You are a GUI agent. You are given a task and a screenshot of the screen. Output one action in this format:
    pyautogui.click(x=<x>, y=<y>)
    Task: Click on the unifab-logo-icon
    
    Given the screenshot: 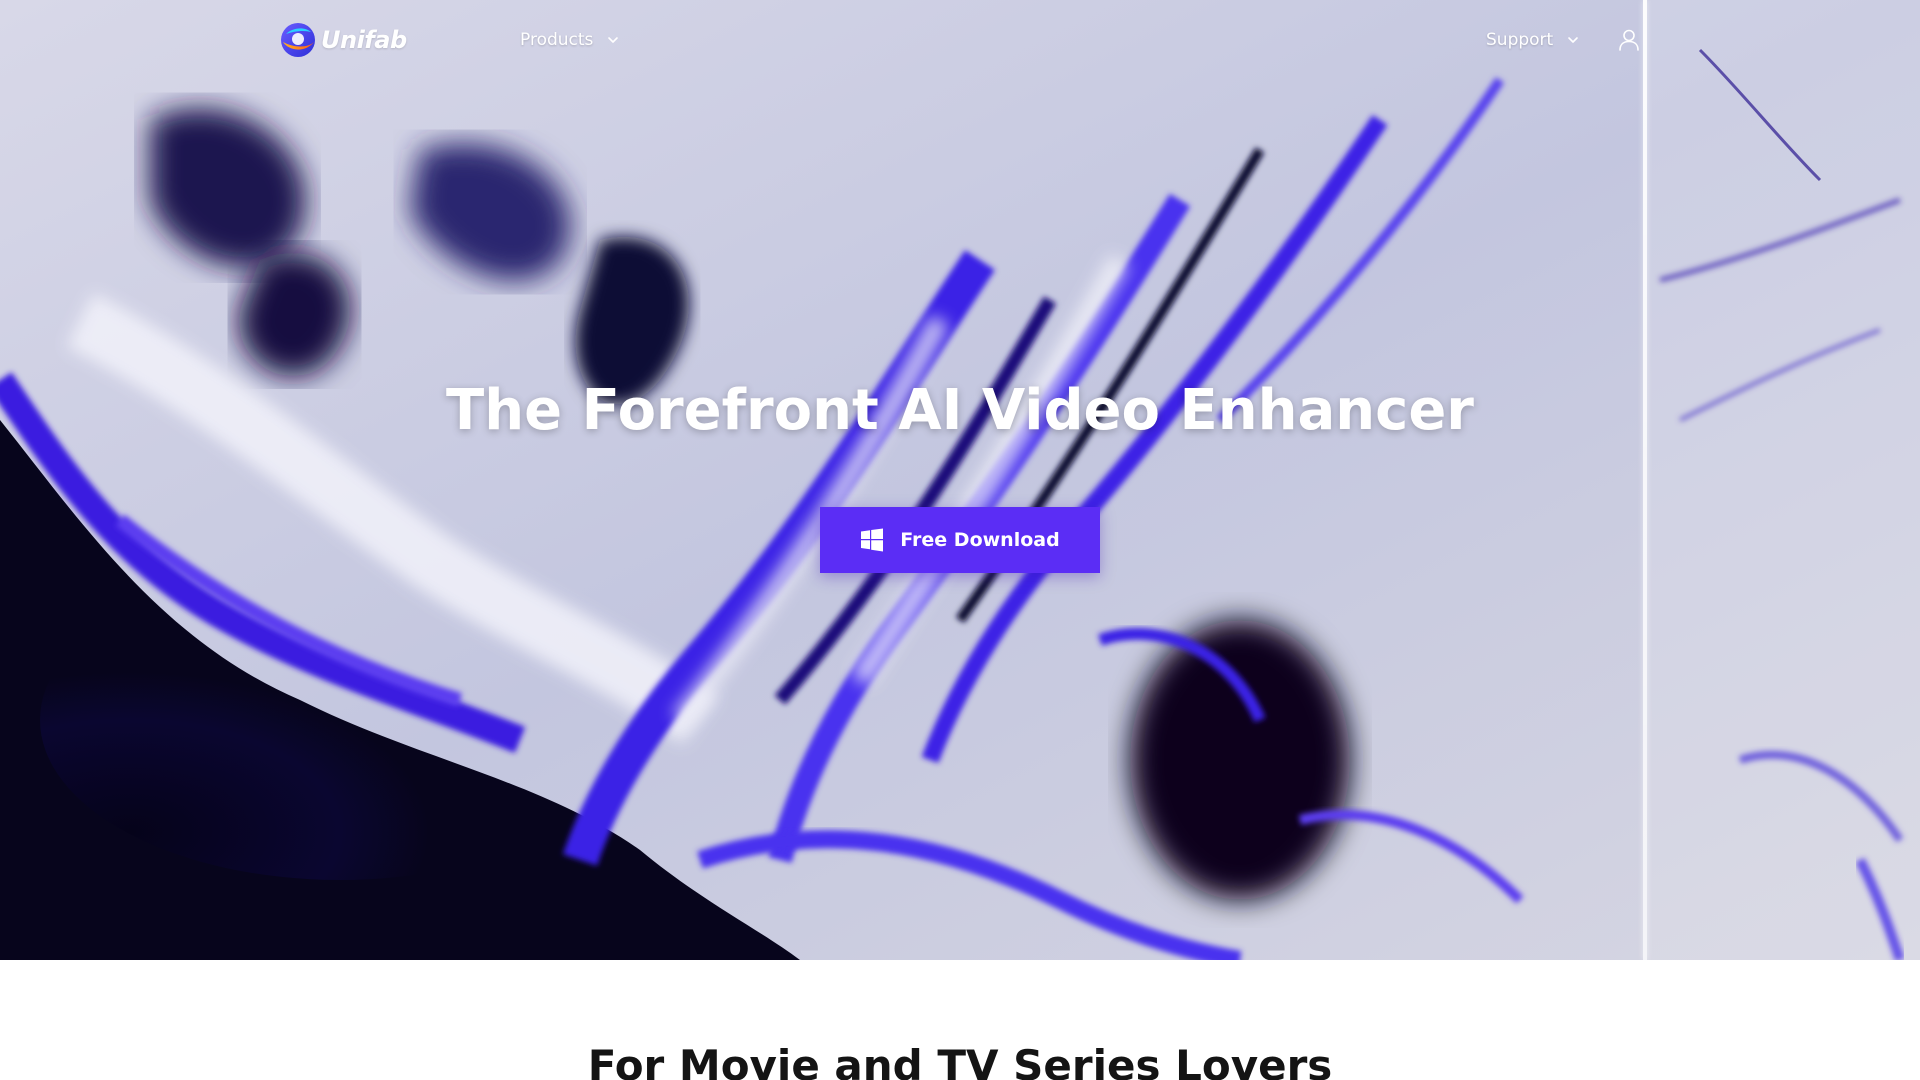 What is the action you would take?
    pyautogui.click(x=298, y=40)
    